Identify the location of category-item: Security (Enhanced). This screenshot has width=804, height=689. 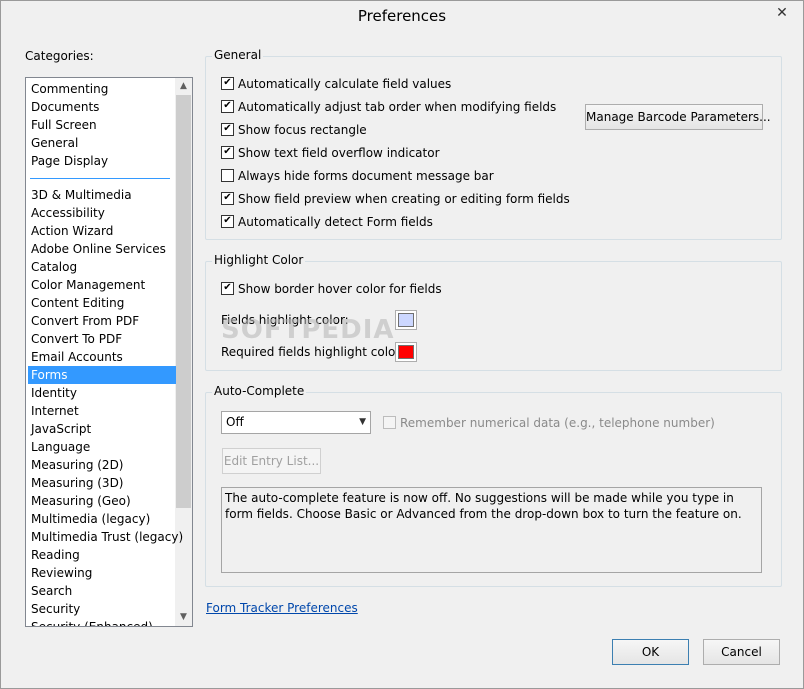
(102, 622).